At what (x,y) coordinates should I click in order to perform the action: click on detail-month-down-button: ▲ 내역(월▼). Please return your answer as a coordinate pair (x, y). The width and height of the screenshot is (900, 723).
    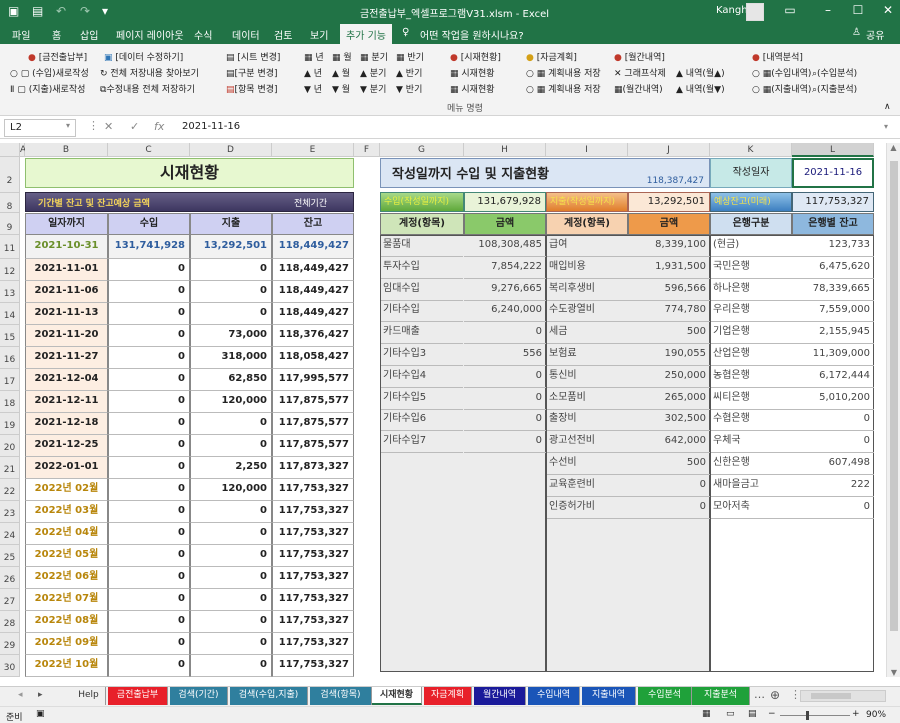
    Looking at the image, I should click on (700, 88).